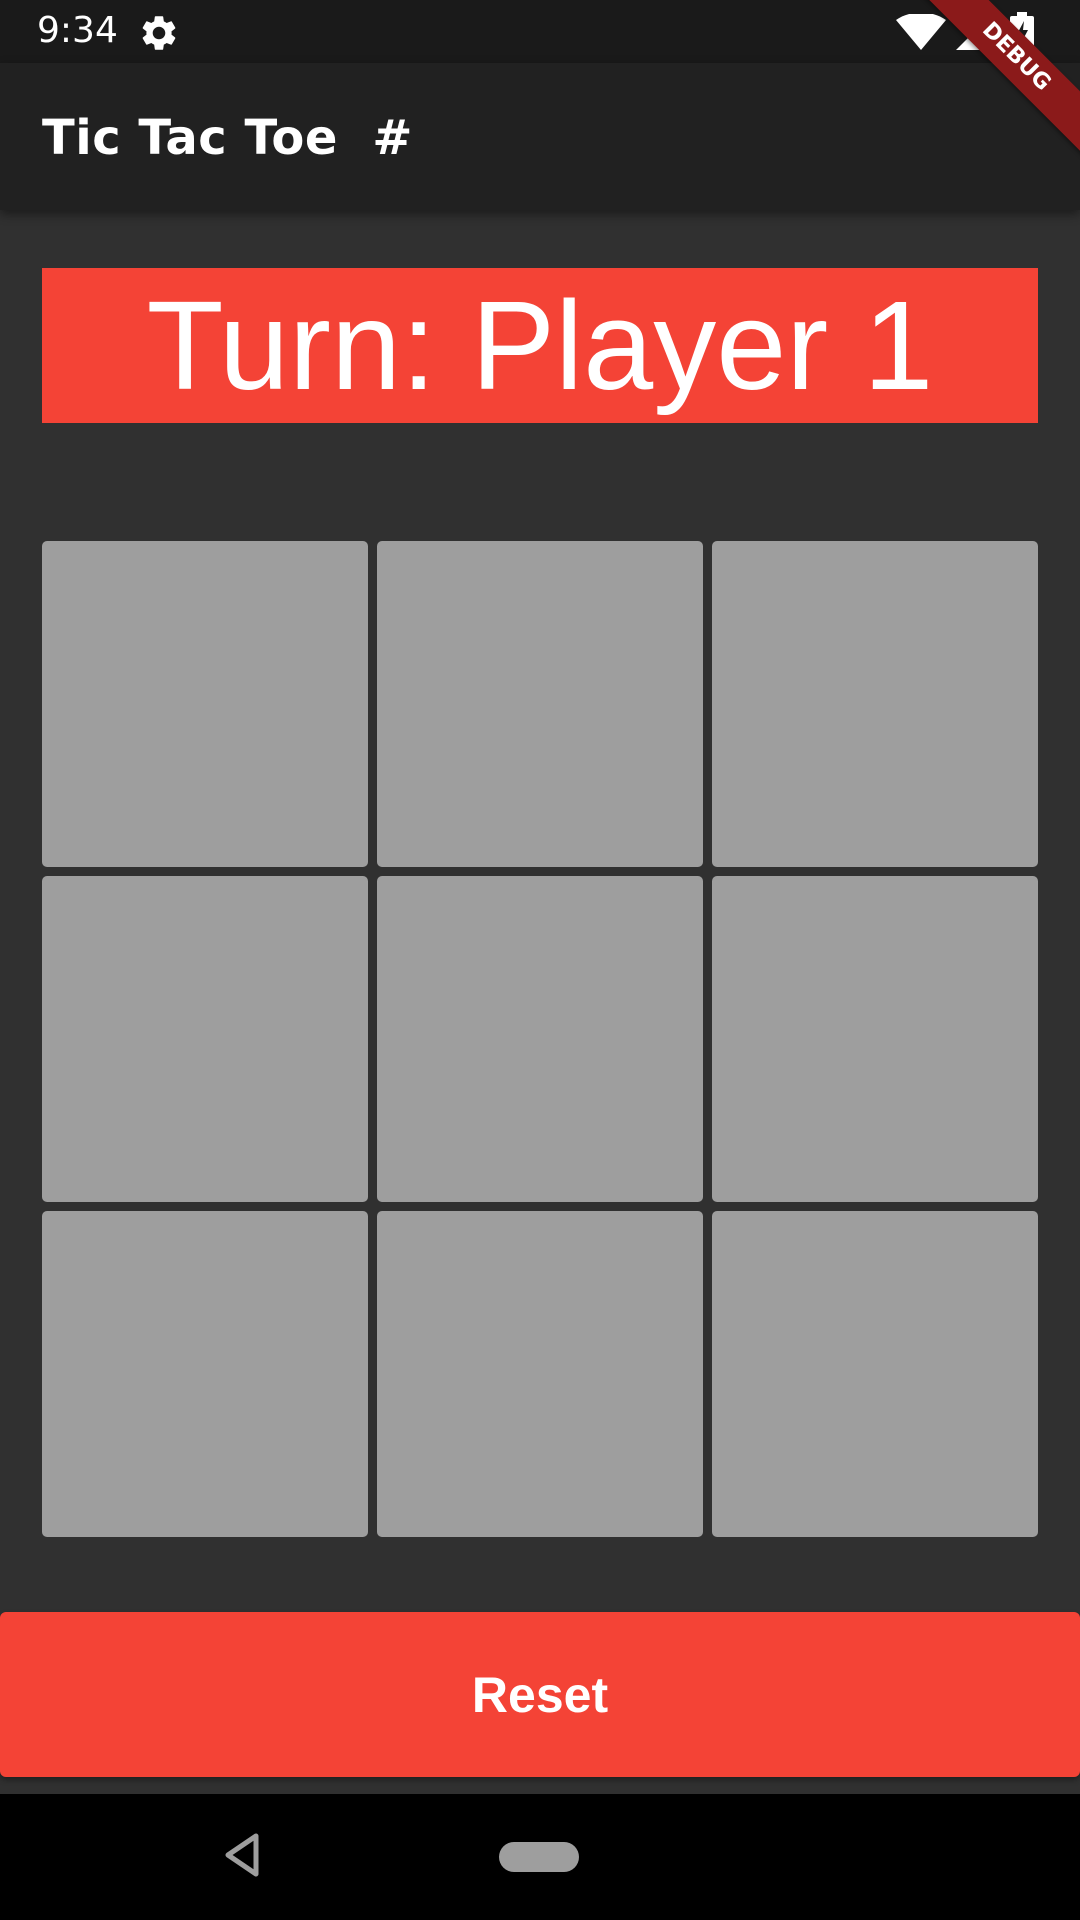  What do you see at coordinates (540, 136) in the screenshot?
I see `app-bar: Tic Tac Toe #` at bounding box center [540, 136].